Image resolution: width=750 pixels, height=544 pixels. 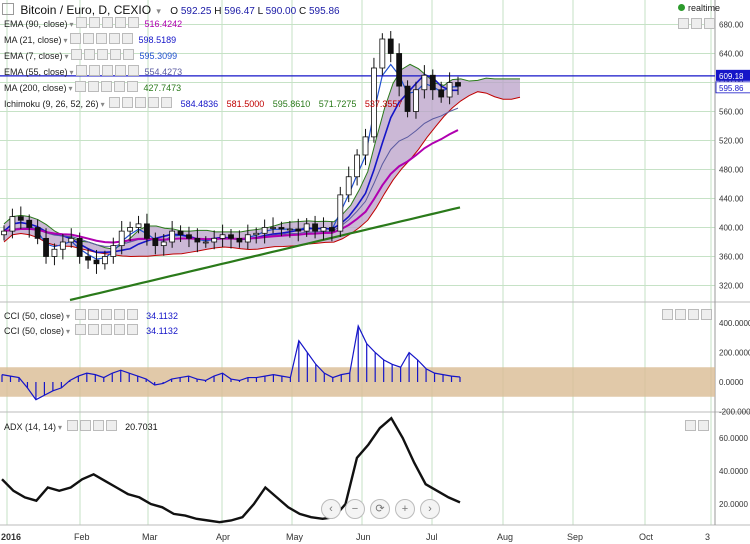 What do you see at coordinates (646, 537) in the screenshot?
I see `time-tick-label: Oct` at bounding box center [646, 537].